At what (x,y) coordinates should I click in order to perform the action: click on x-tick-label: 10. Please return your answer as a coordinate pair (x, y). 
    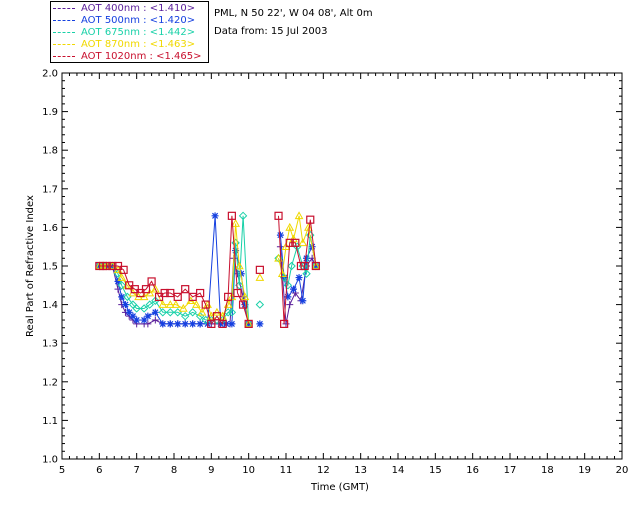
    Looking at the image, I should click on (248, 470).